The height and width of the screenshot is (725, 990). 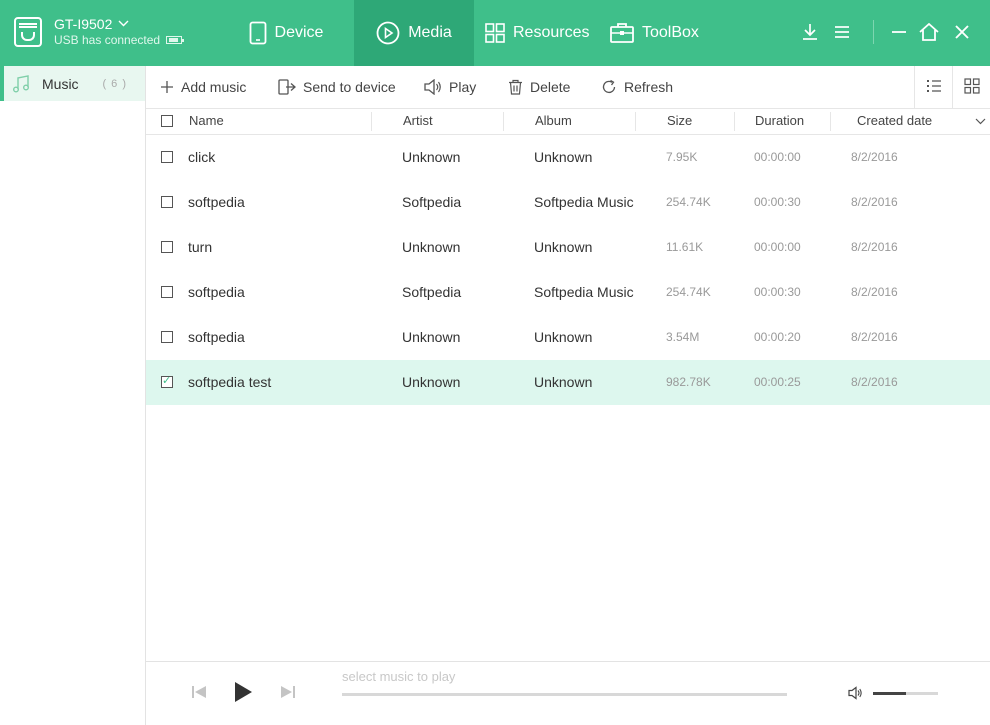 What do you see at coordinates (28, 32) in the screenshot?
I see `device-logo-icon` at bounding box center [28, 32].